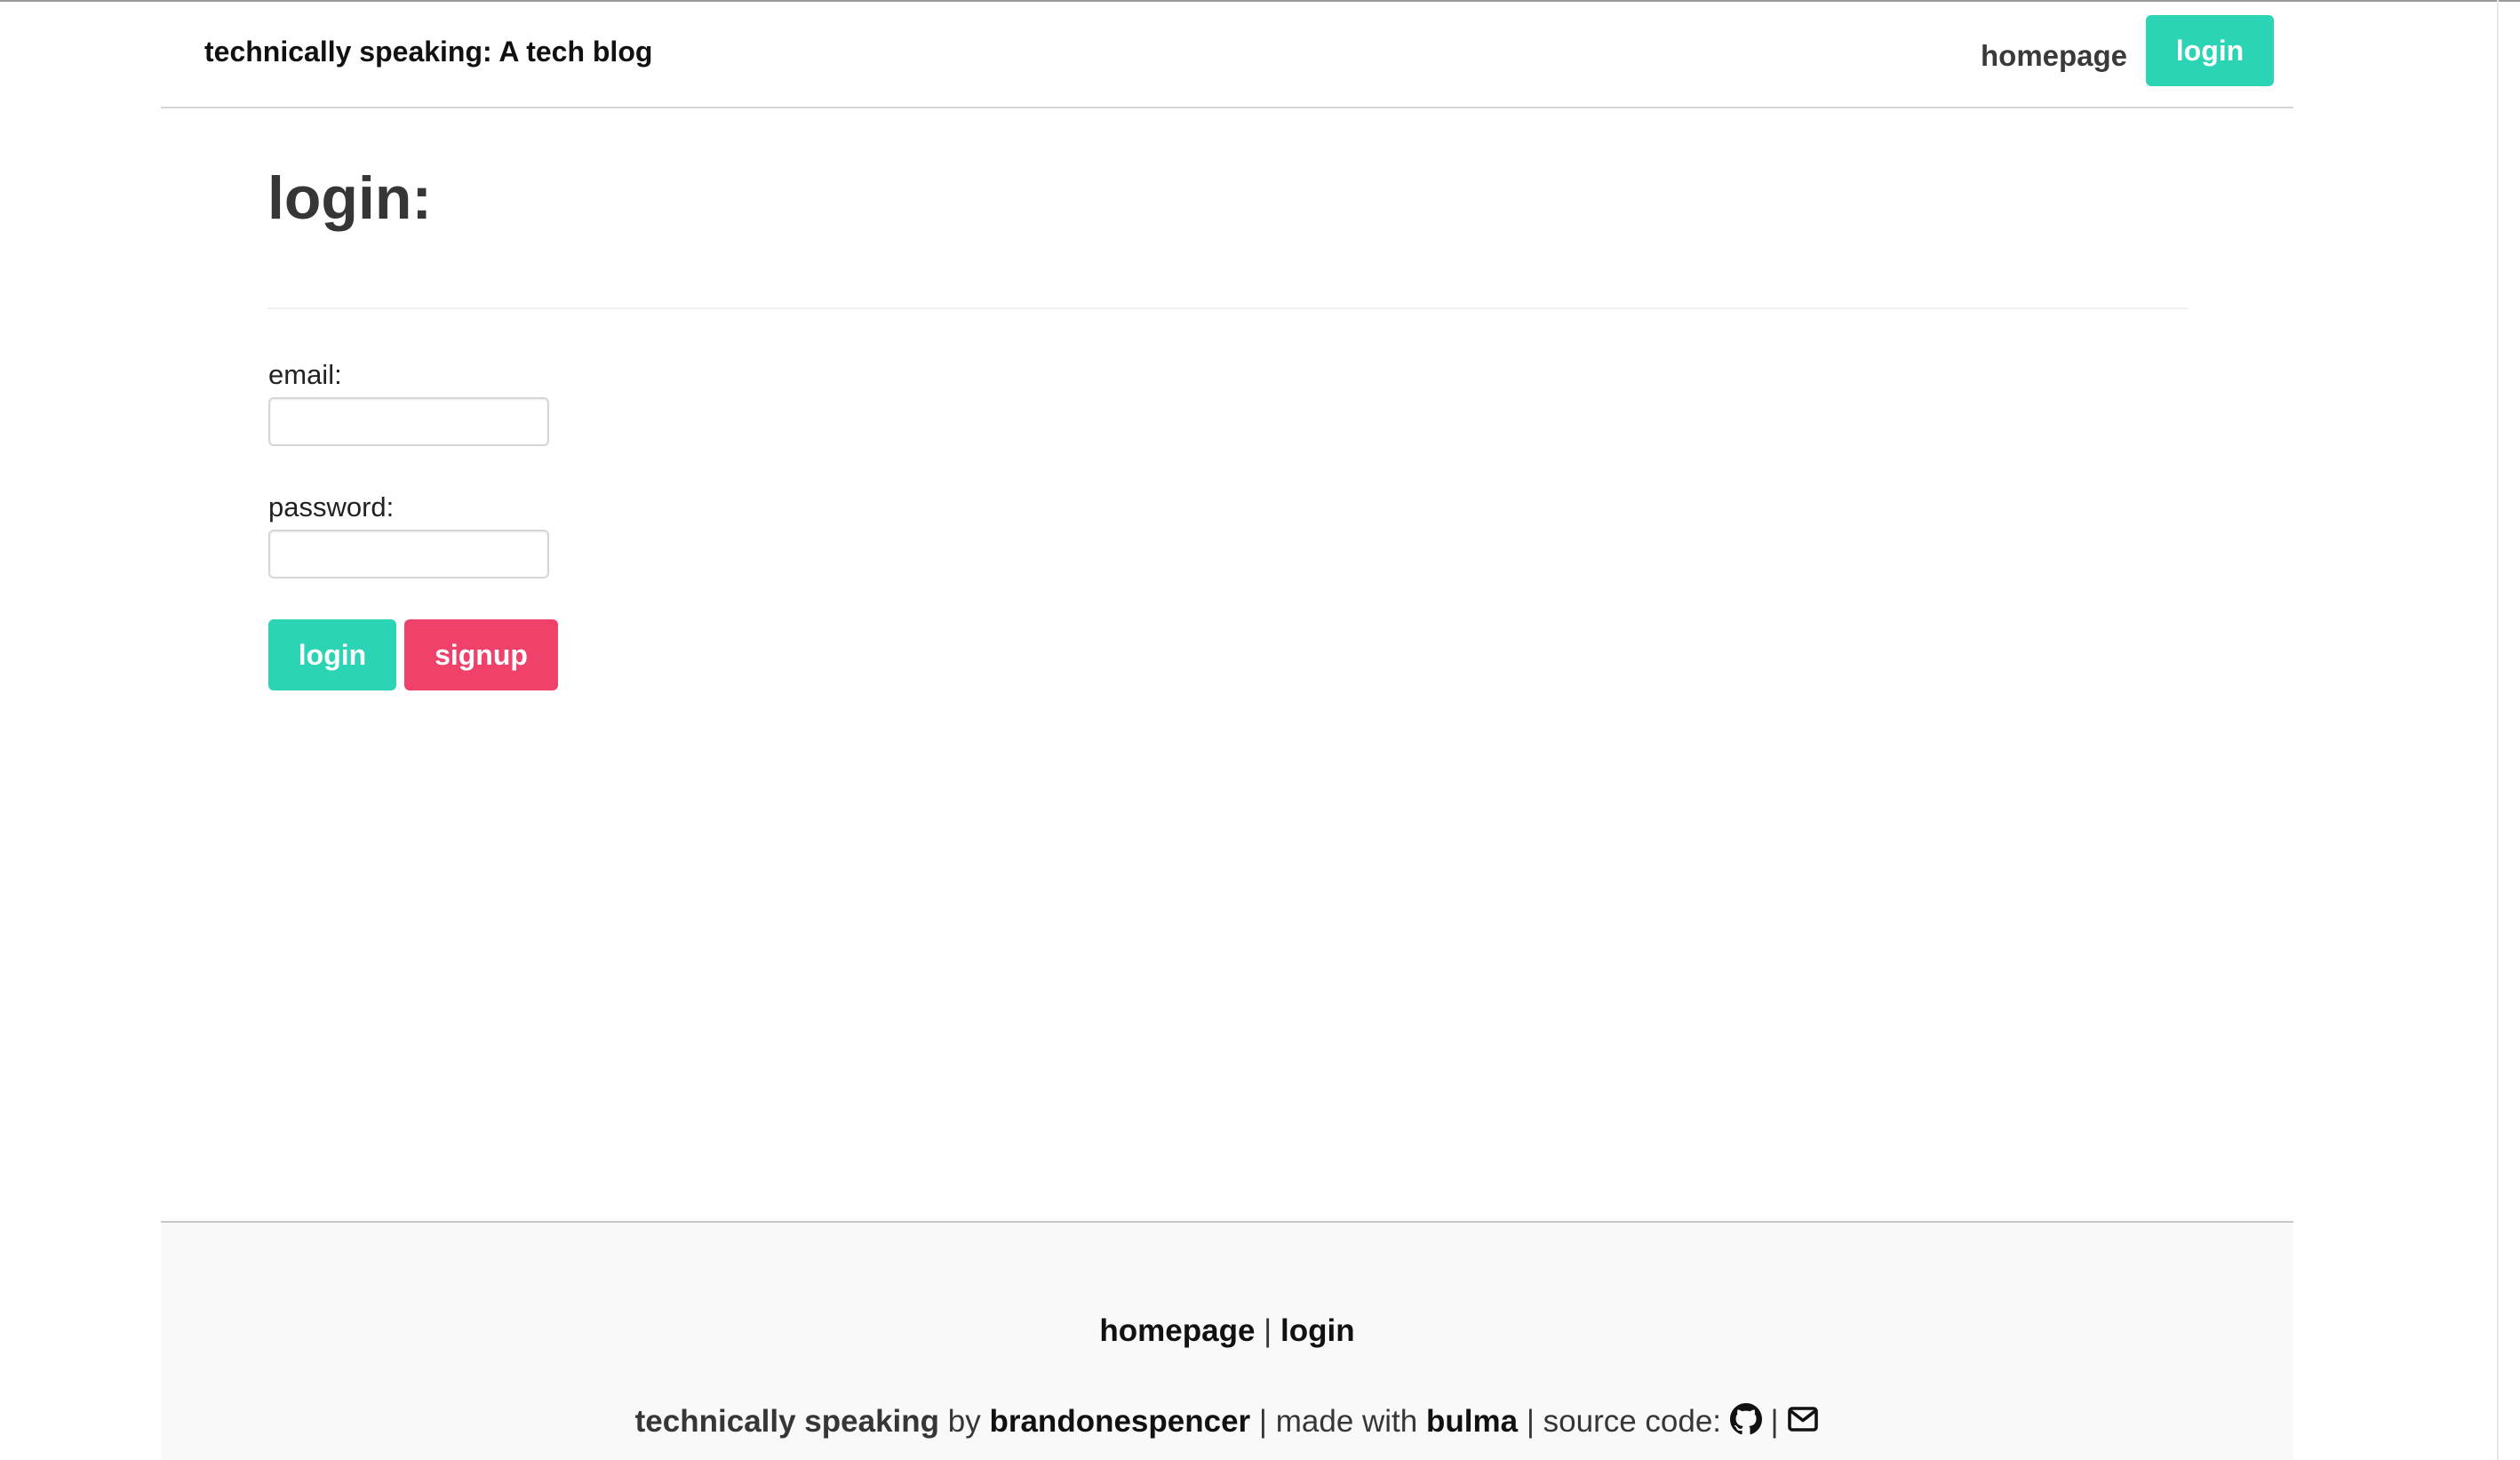 The image size is (2520, 1460). Describe the element at coordinates (428, 52) in the screenshot. I see `navbar-brand: technically speaking: A tech blog` at that location.